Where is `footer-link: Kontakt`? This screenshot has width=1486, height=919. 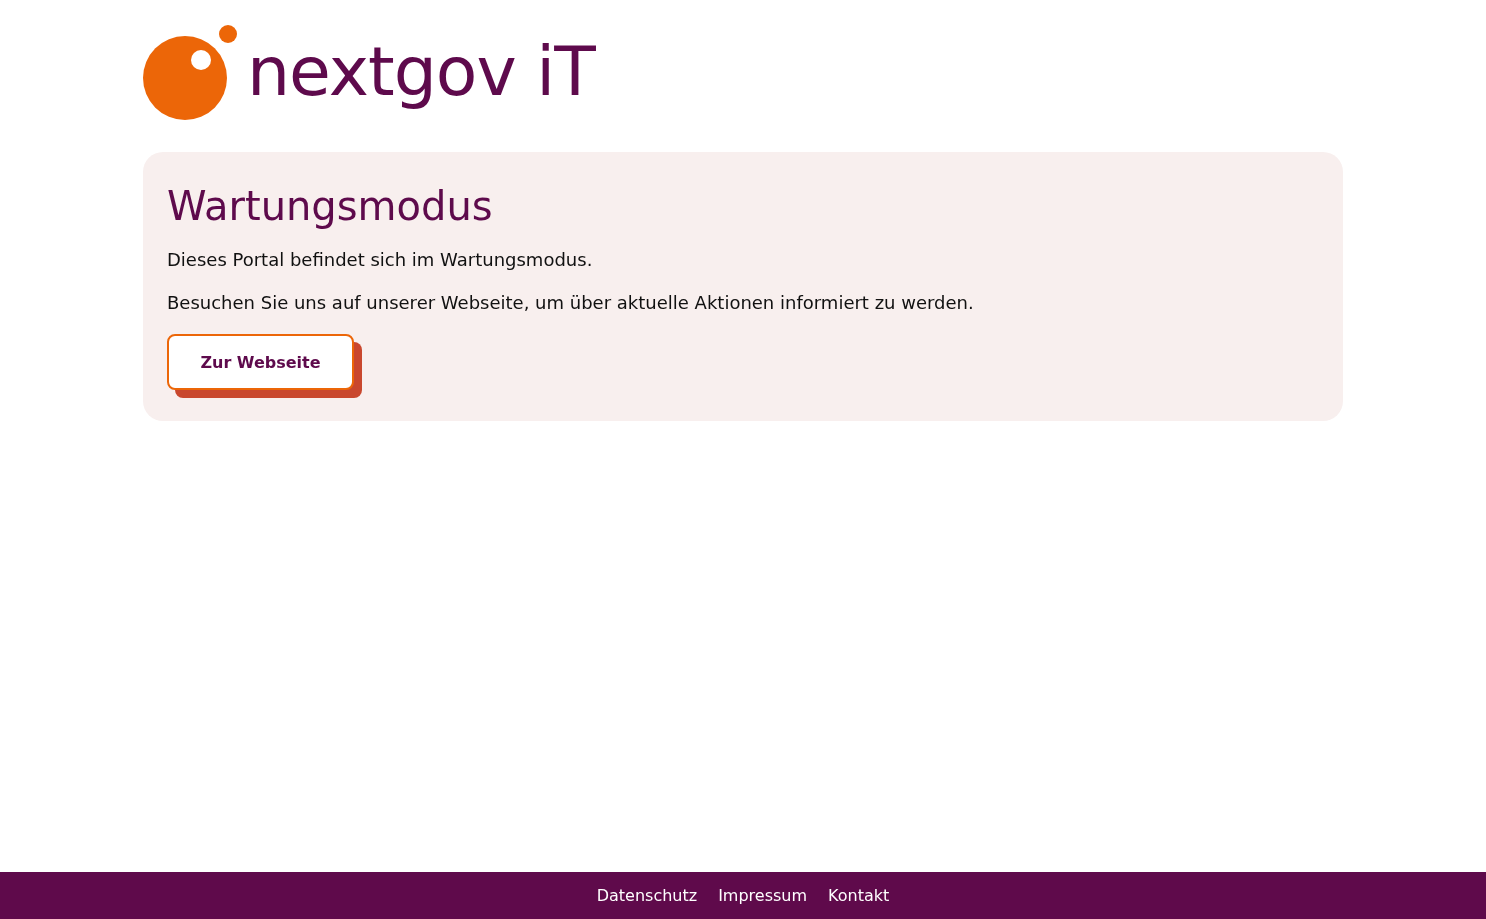
footer-link: Kontakt is located at coordinates (859, 895).